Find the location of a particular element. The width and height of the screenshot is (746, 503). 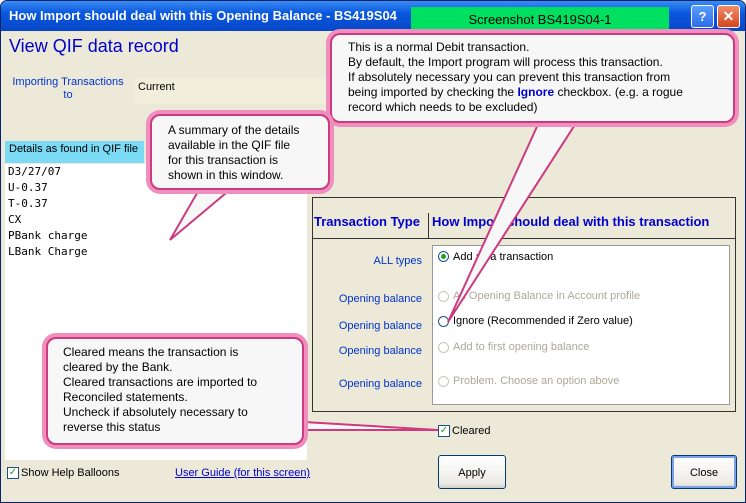

importing-transactions-label: Importing Transactions to is located at coordinates (68, 89).